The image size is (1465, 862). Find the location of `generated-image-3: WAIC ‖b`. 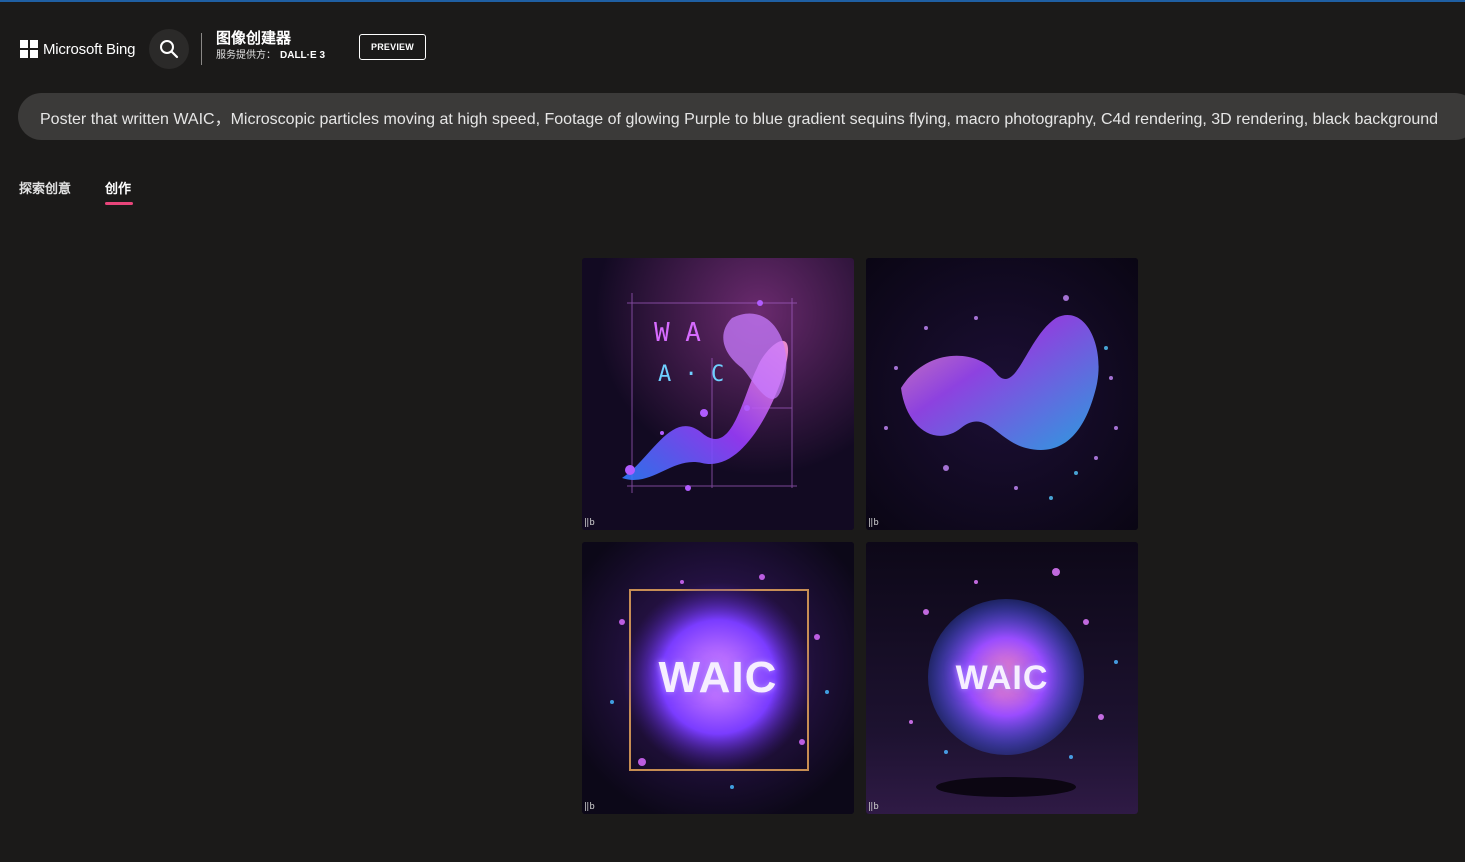

generated-image-3: WAIC ‖b is located at coordinates (718, 678).